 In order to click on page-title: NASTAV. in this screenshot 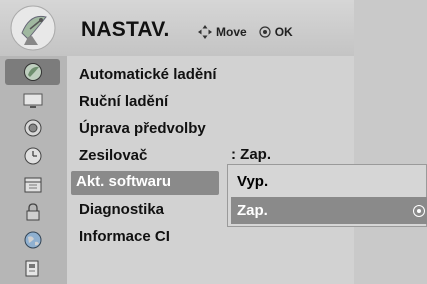, I will do `click(125, 29)`.